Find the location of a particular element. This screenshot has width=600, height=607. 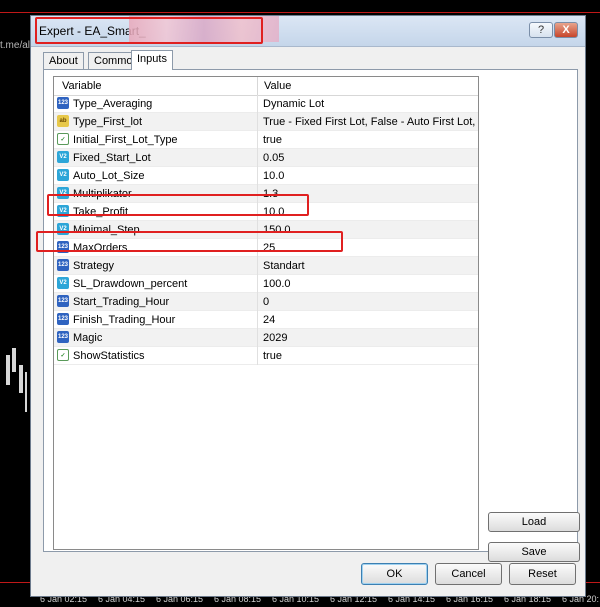

table-row: 123 MaxOrders 25 is located at coordinates (266, 248).